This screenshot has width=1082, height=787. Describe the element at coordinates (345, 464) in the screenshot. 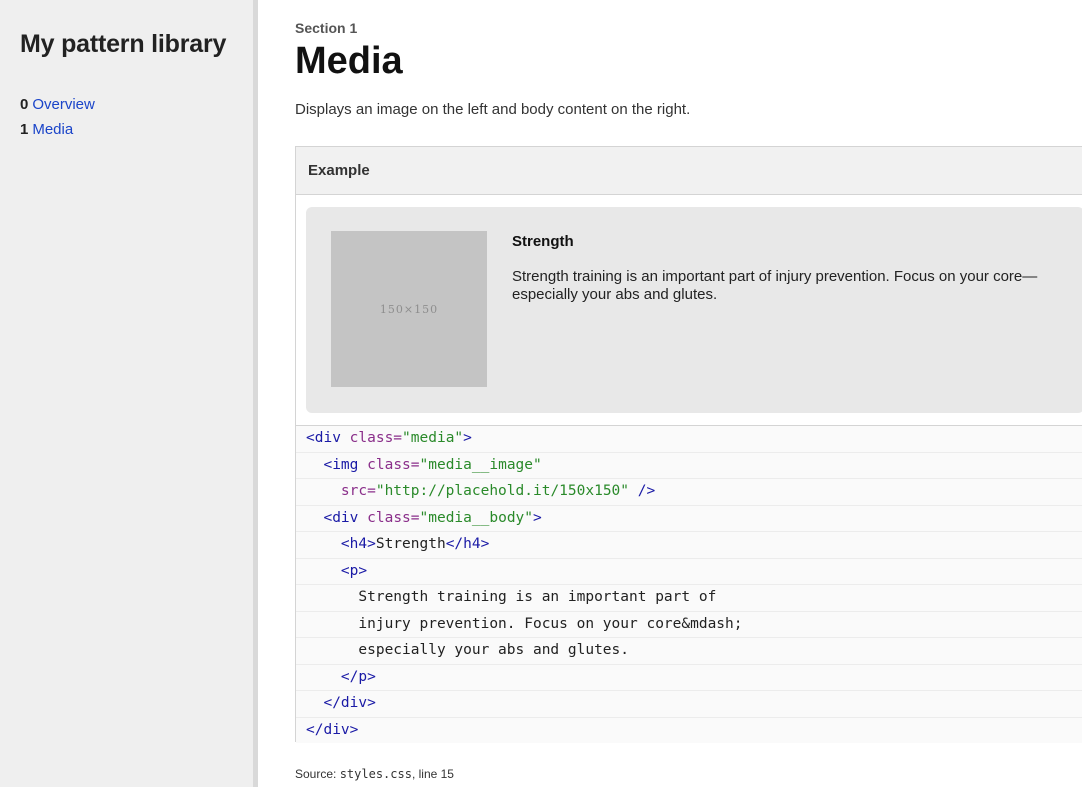

I see `code-token: <img` at that location.